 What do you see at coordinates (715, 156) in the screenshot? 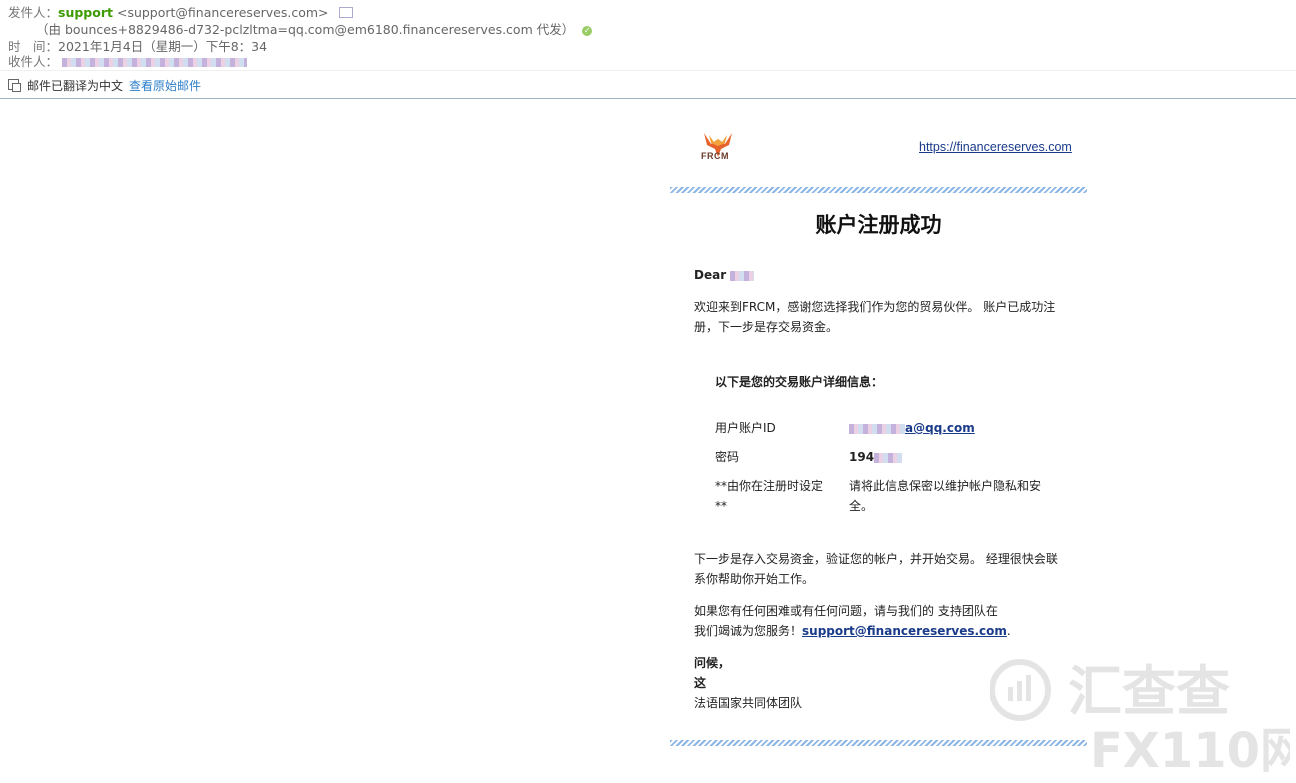
I see `logo-text: FRCM` at bounding box center [715, 156].